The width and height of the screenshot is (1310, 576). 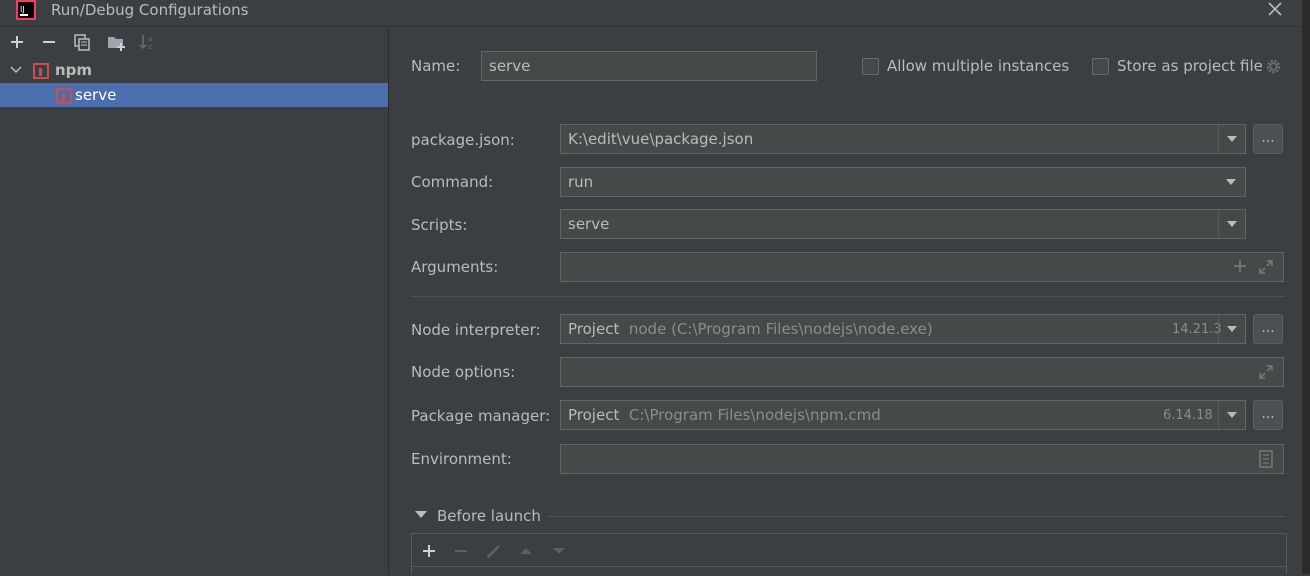 I want to click on npm-version: 6.14.18, so click(x=1188, y=415).